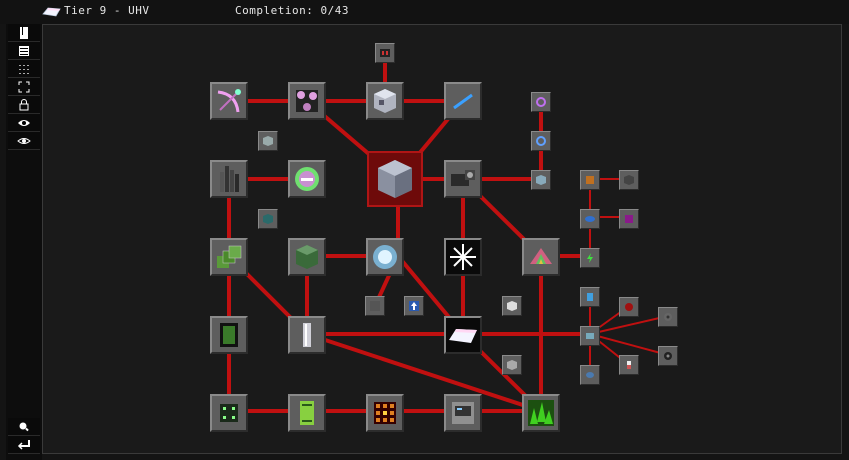 The image size is (849, 460). I want to click on blue-ring-icon, so click(541, 141).